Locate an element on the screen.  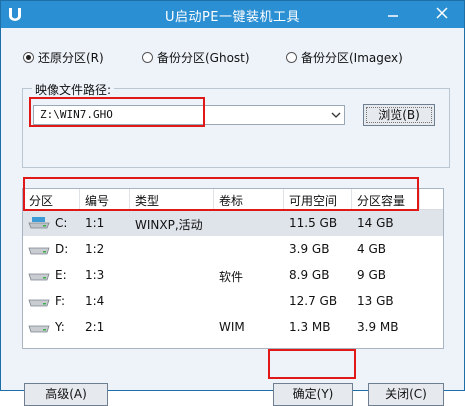
radio-backup-ghost: 备份分区(Ghost) is located at coordinates (196, 57).